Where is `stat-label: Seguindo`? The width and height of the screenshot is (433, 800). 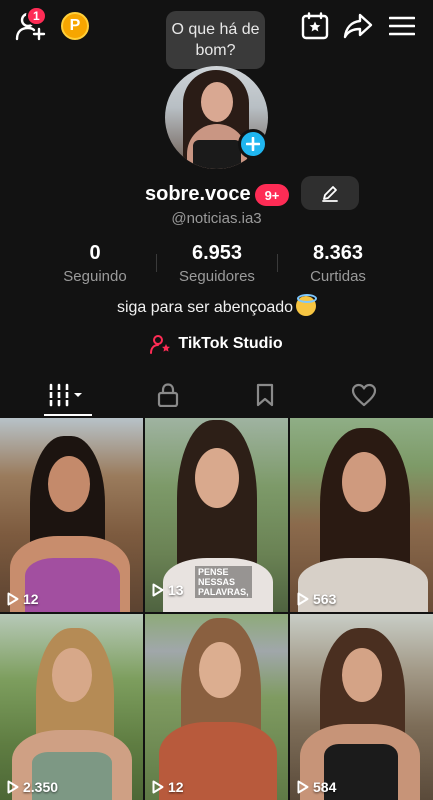 stat-label: Seguindo is located at coordinates (95, 276).